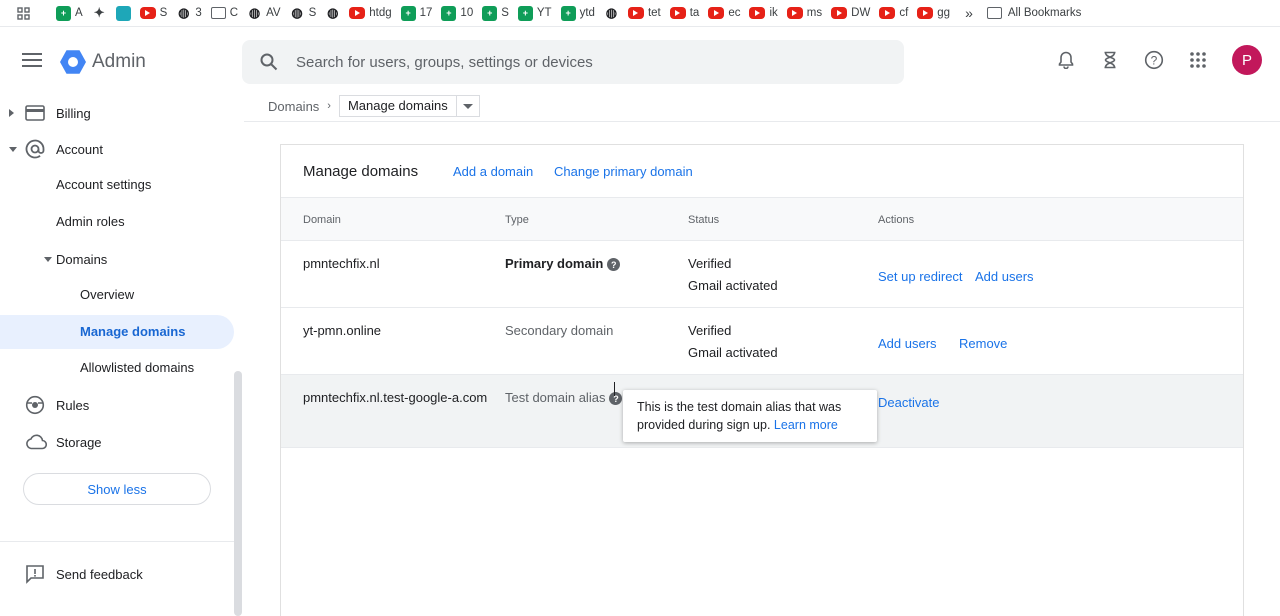 Image resolution: width=1280 pixels, height=616 pixels. What do you see at coordinates (495, 13) in the screenshot?
I see `bookmark-item: + S` at bounding box center [495, 13].